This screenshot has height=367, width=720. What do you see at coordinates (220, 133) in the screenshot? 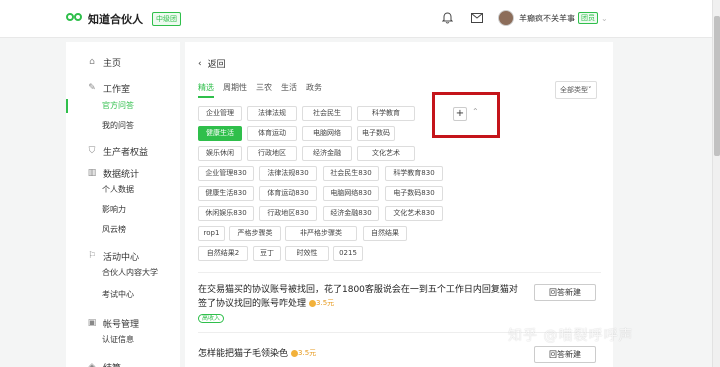
I see `tag-chip: 健康生活` at bounding box center [220, 133].